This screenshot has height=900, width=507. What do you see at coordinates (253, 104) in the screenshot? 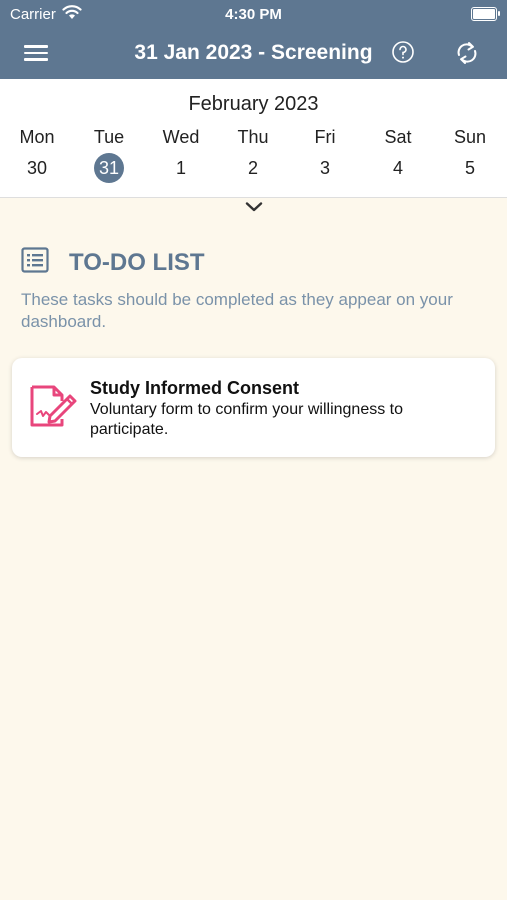
I see `calendar-month: February 2023` at bounding box center [253, 104].